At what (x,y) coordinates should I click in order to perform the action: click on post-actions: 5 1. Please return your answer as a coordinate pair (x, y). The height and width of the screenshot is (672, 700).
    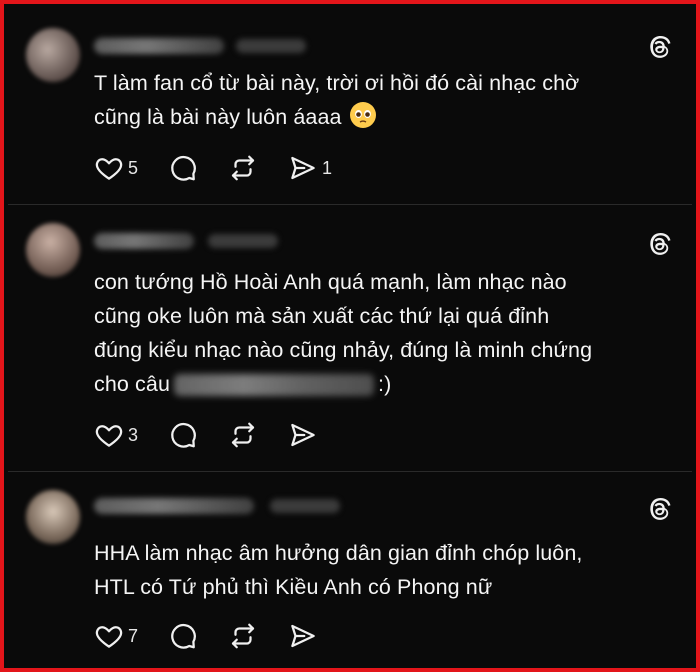
    Looking at the image, I should click on (228, 168).